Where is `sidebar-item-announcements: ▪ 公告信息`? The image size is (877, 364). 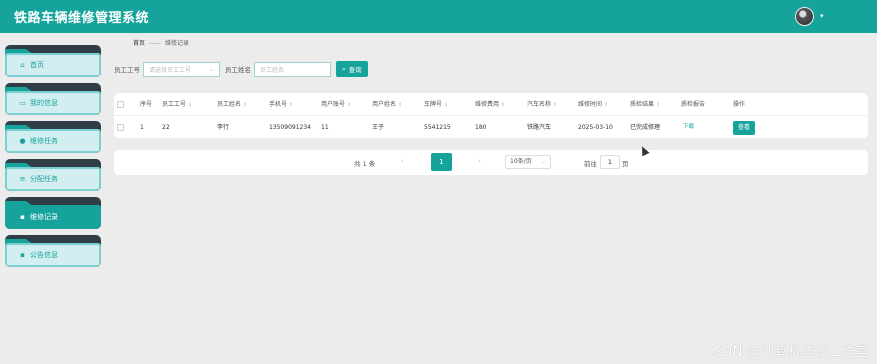 sidebar-item-announcements: ▪ 公告信息 is located at coordinates (53, 251).